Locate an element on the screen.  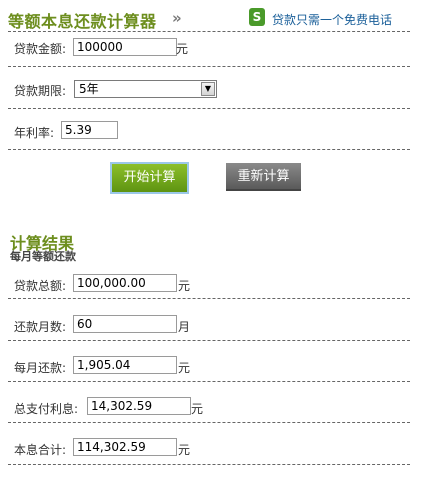
dropdown-arrow-icon: ▼ is located at coordinates (208, 89).